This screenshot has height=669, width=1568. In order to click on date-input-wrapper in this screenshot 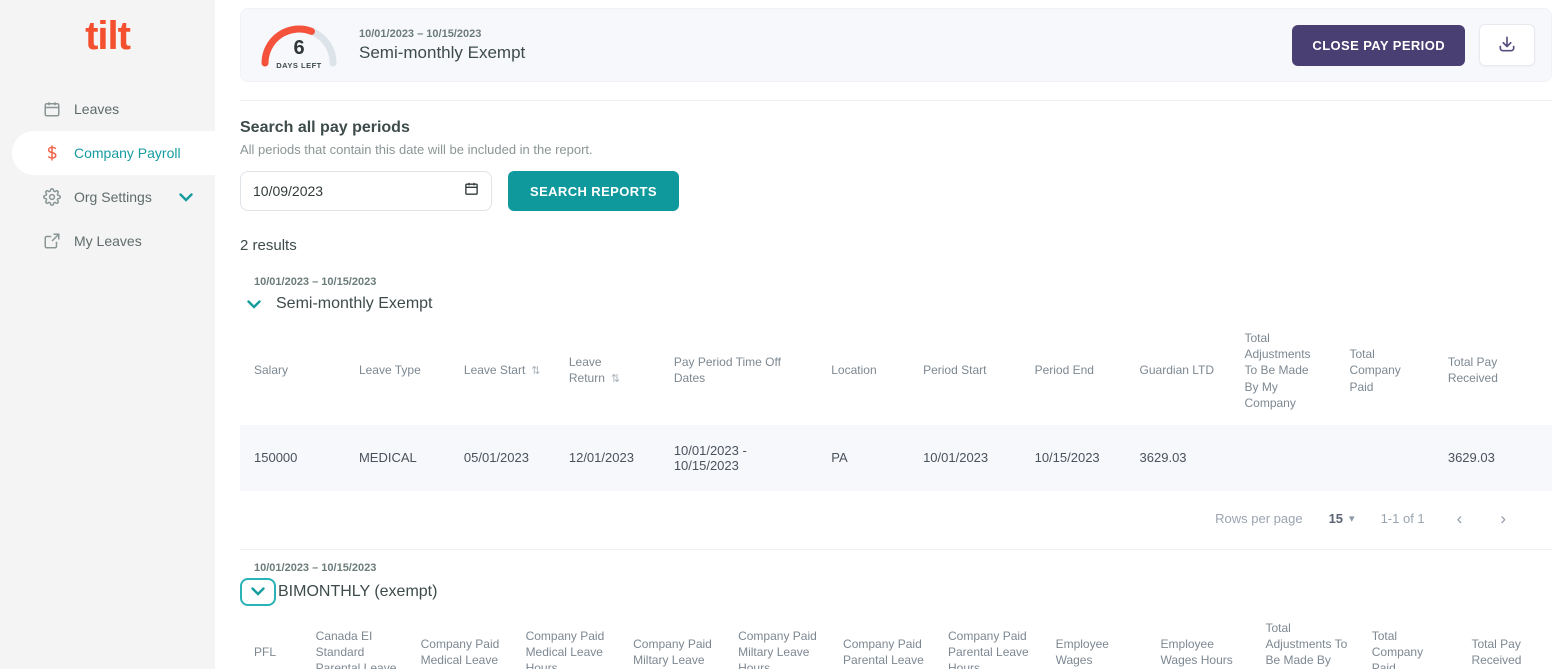, I will do `click(366, 191)`.